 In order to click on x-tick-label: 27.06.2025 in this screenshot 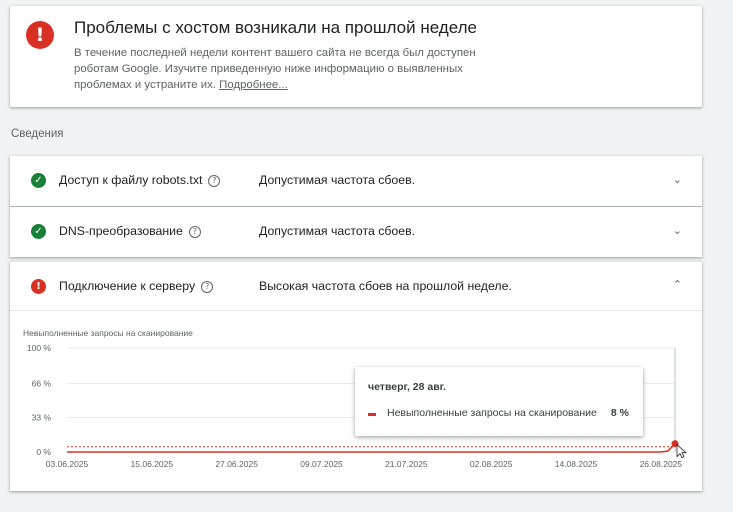, I will do `click(236, 464)`.